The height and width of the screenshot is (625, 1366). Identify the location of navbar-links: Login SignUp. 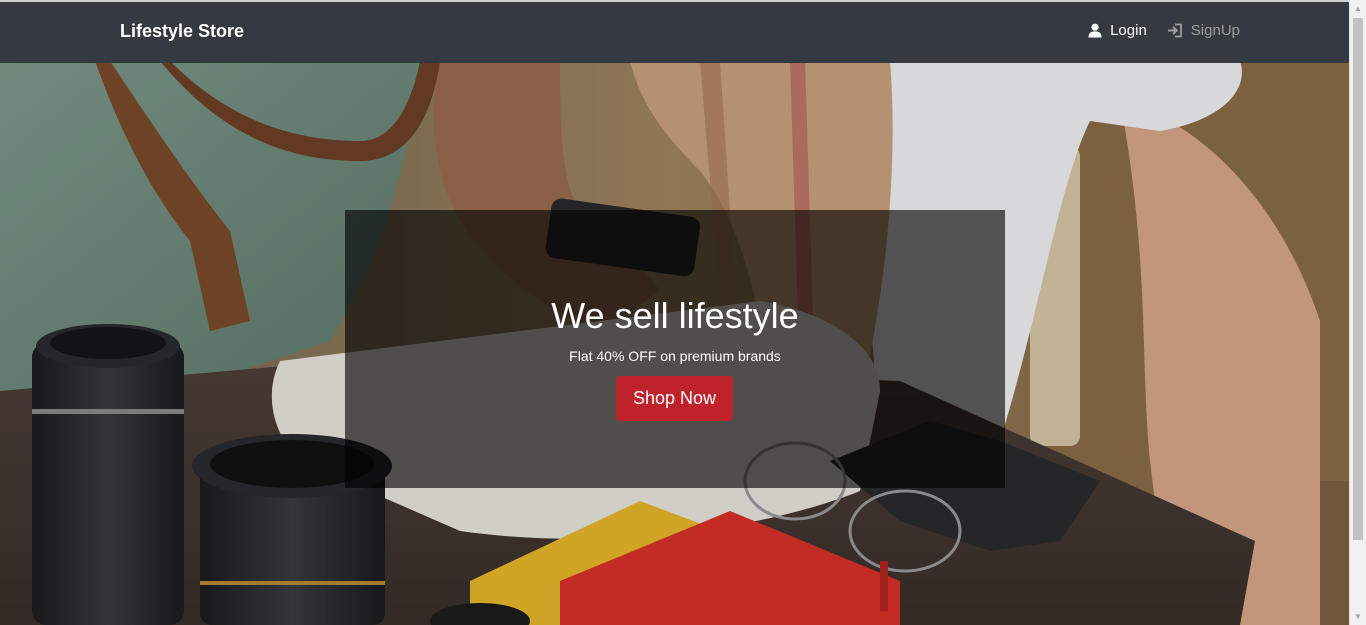
(1164, 30).